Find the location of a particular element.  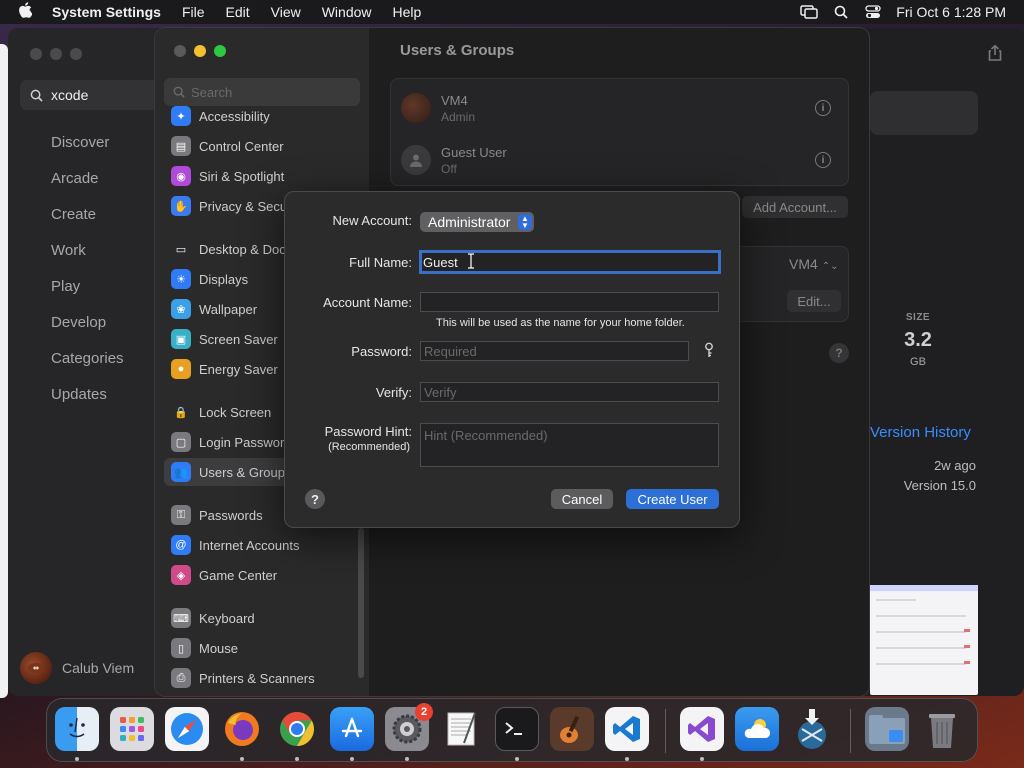

sidebar-item-label: Screen Saver is located at coordinates (238, 339).